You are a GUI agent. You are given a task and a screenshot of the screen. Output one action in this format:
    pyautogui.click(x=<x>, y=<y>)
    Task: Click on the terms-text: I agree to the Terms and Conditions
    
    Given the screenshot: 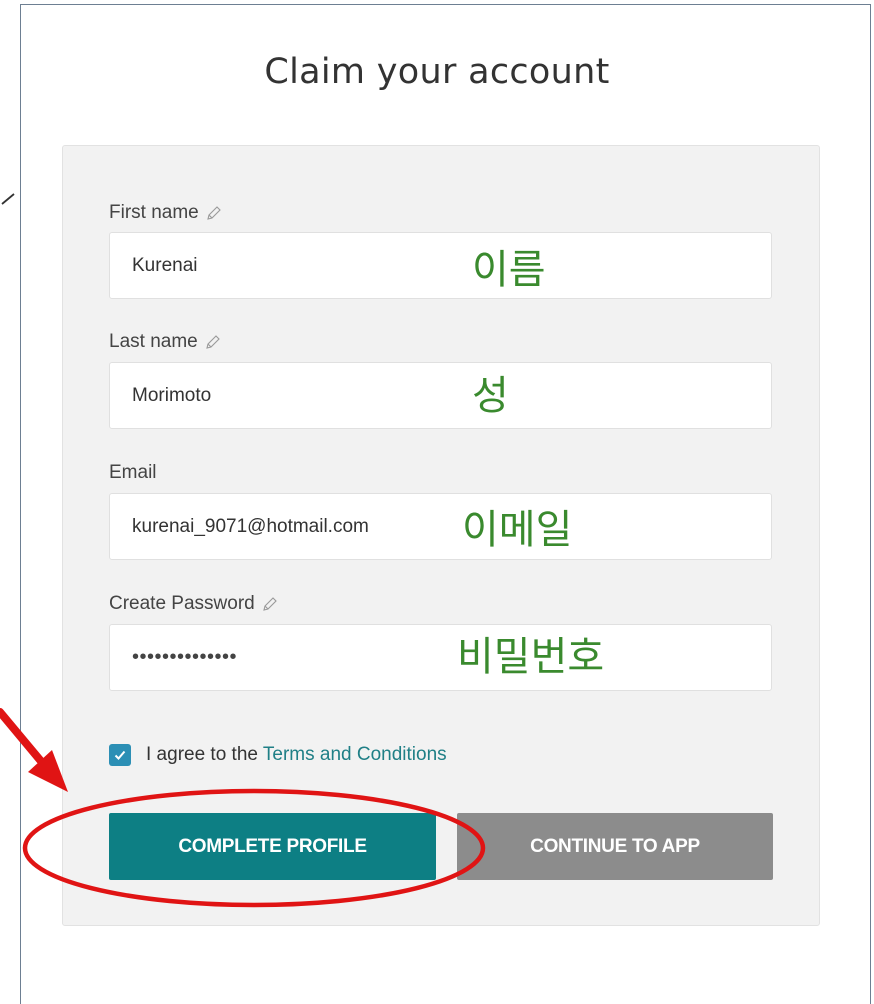 What is the action you would take?
    pyautogui.click(x=296, y=755)
    